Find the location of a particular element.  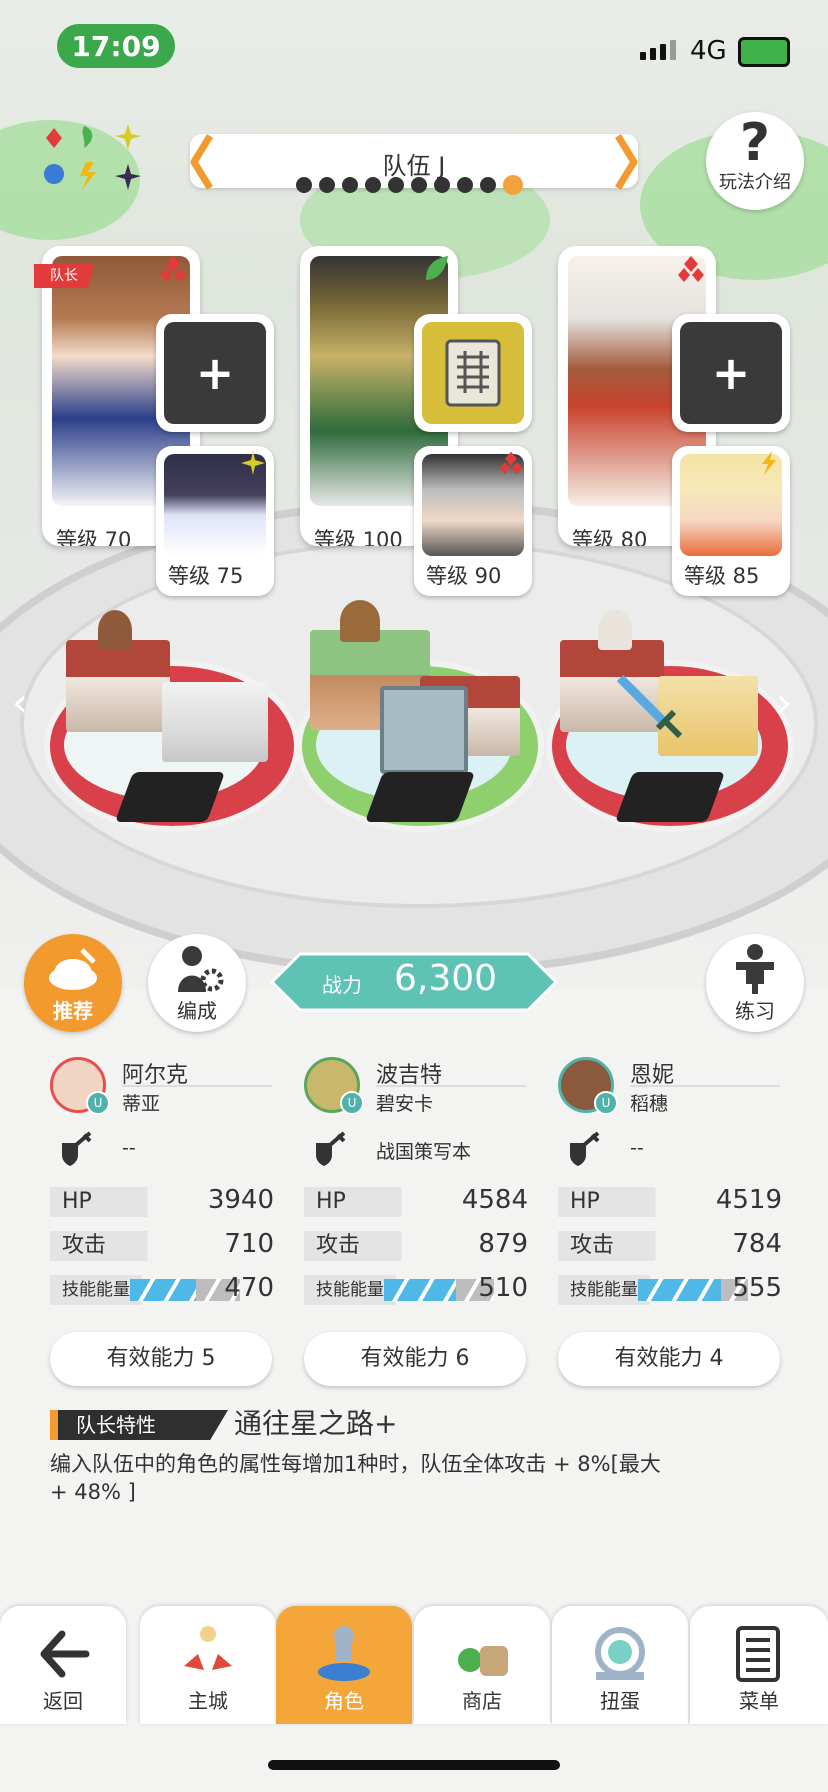

practice-label: 练习 is located at coordinates (755, 1011).